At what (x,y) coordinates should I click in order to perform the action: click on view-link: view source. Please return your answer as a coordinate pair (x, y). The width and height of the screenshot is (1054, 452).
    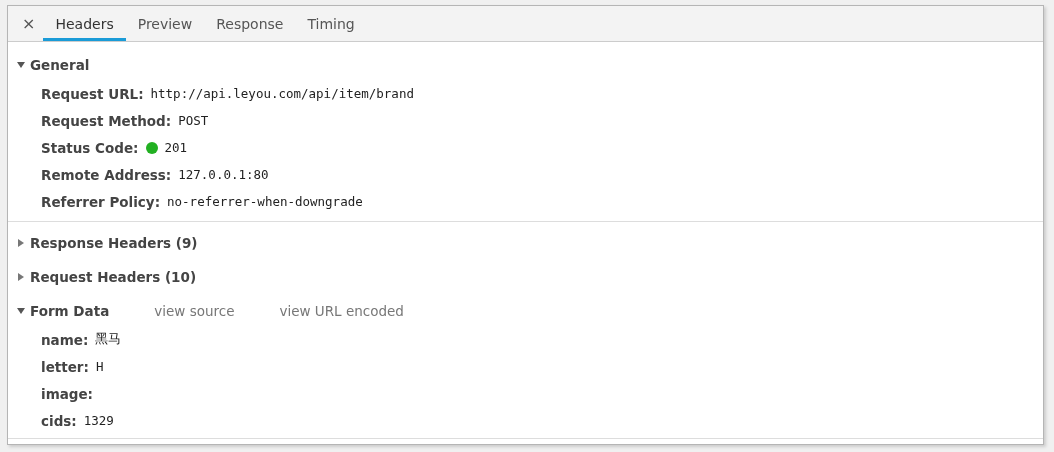
    Looking at the image, I should click on (194, 311).